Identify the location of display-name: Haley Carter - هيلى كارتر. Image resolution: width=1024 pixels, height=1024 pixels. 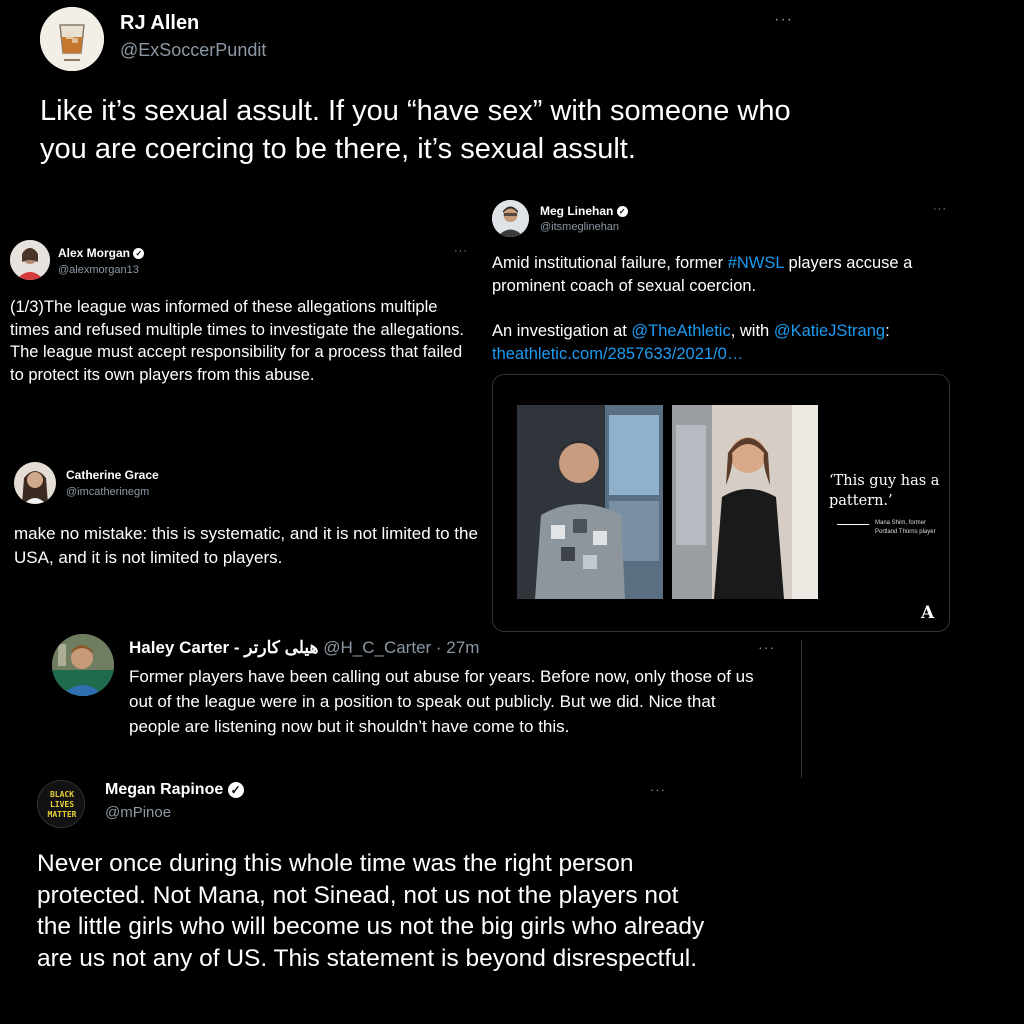
(224, 647).